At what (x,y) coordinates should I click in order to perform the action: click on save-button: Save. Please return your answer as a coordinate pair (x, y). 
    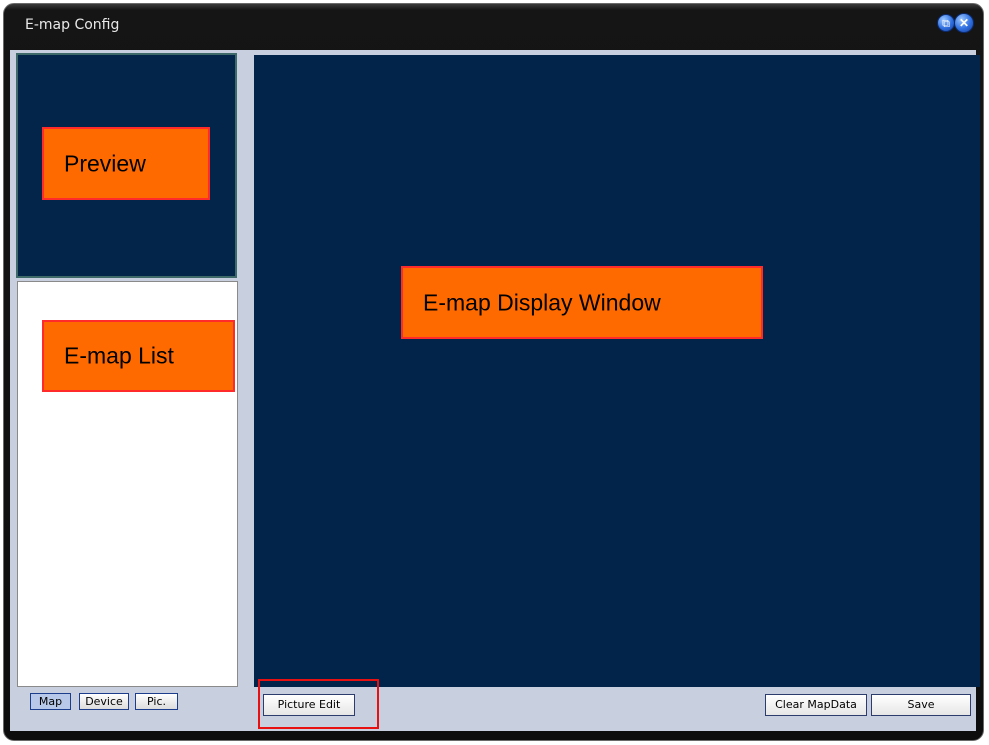
    Looking at the image, I should click on (921, 705).